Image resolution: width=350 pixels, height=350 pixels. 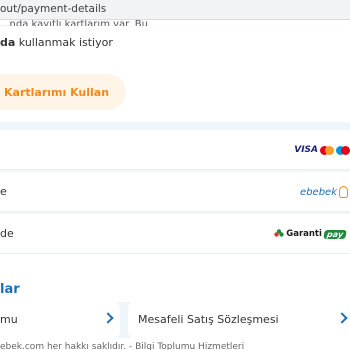 I want to click on payment-option-label: e, so click(x=3, y=191).